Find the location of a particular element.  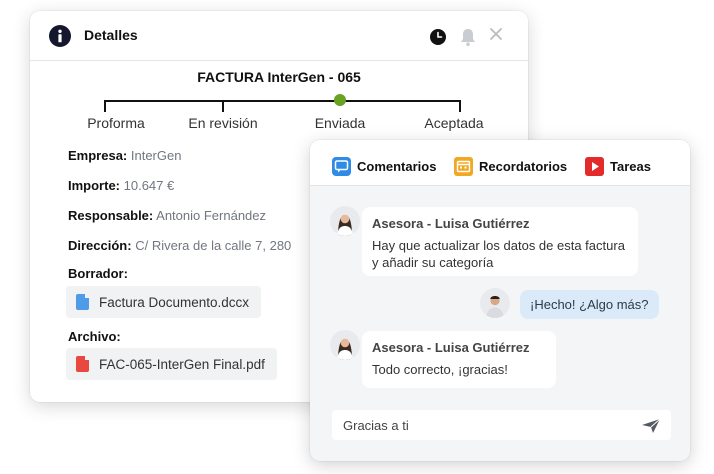

field-value: InterGen is located at coordinates (156, 155).